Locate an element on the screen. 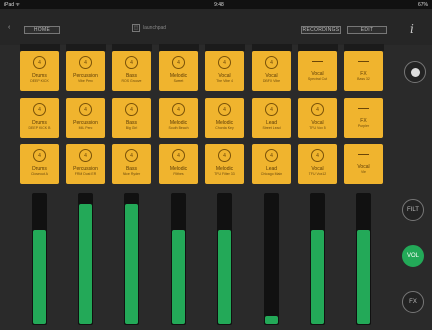 The height and width of the screenshot is (330, 432). sample-pad: 4 Vocal TFU Vox12 is located at coordinates (317, 164).